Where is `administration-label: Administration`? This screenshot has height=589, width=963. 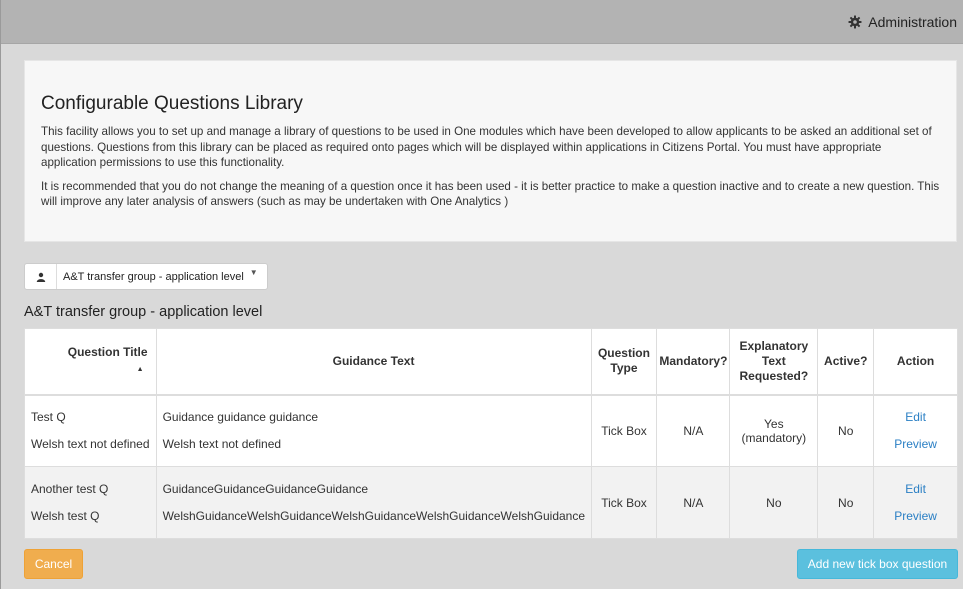
administration-label: Administration is located at coordinates (912, 22).